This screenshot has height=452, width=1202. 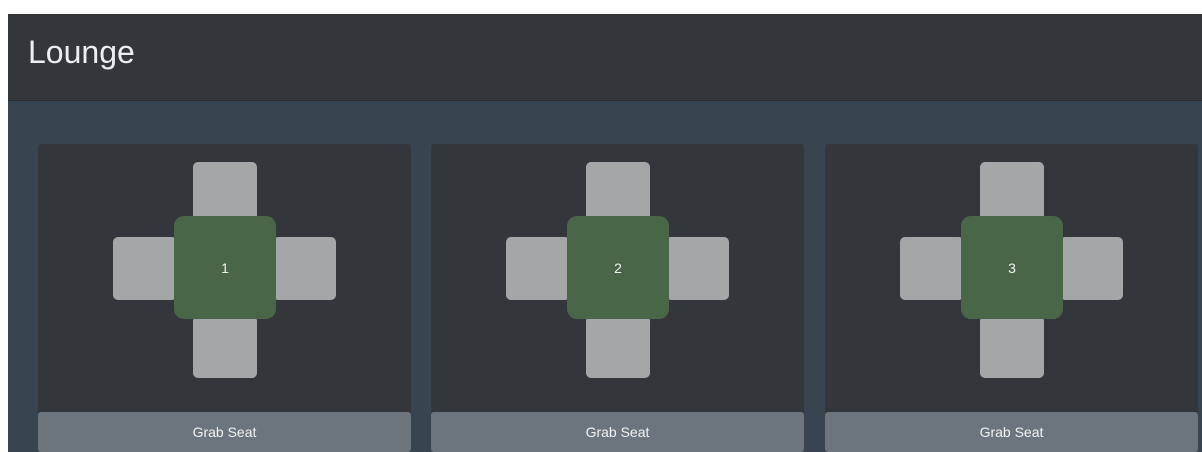 I want to click on table-number: 1, so click(x=225, y=267).